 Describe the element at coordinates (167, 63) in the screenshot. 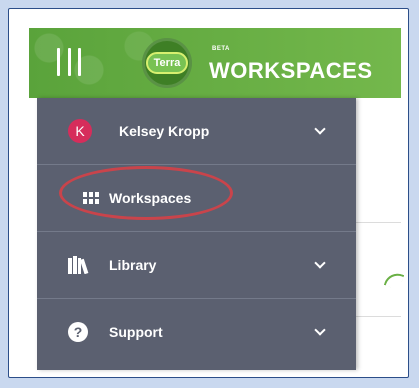

I see `terra-logo: Terra` at that location.